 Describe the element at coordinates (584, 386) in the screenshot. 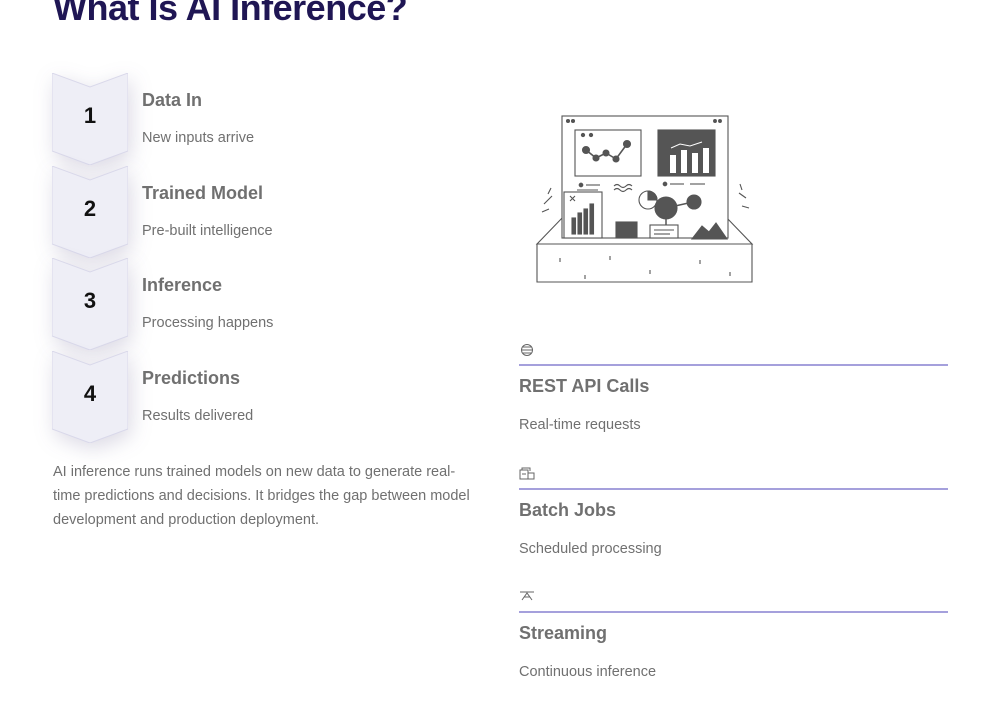

I see `method-title: REST API Calls` at that location.